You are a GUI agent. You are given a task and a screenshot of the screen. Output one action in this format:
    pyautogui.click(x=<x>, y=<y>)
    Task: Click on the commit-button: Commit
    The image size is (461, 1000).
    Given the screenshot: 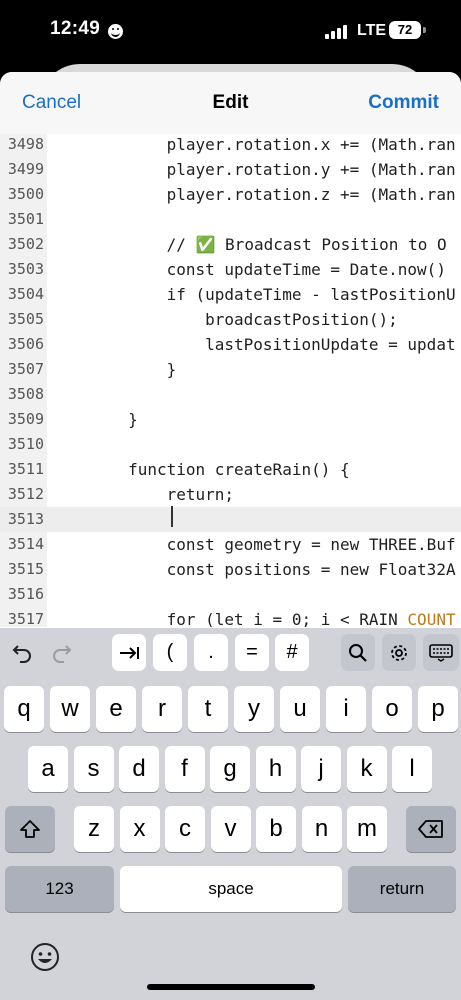 What is the action you would take?
    pyautogui.click(x=403, y=103)
    